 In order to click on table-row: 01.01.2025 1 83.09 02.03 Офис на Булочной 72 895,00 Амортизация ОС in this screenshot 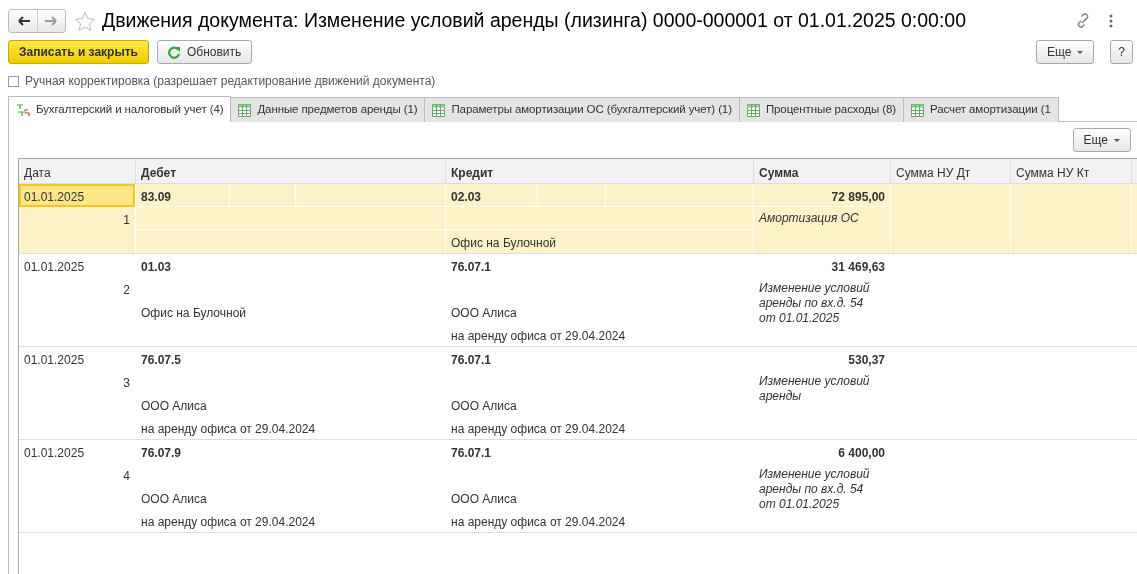, I will do `click(578, 219)`.